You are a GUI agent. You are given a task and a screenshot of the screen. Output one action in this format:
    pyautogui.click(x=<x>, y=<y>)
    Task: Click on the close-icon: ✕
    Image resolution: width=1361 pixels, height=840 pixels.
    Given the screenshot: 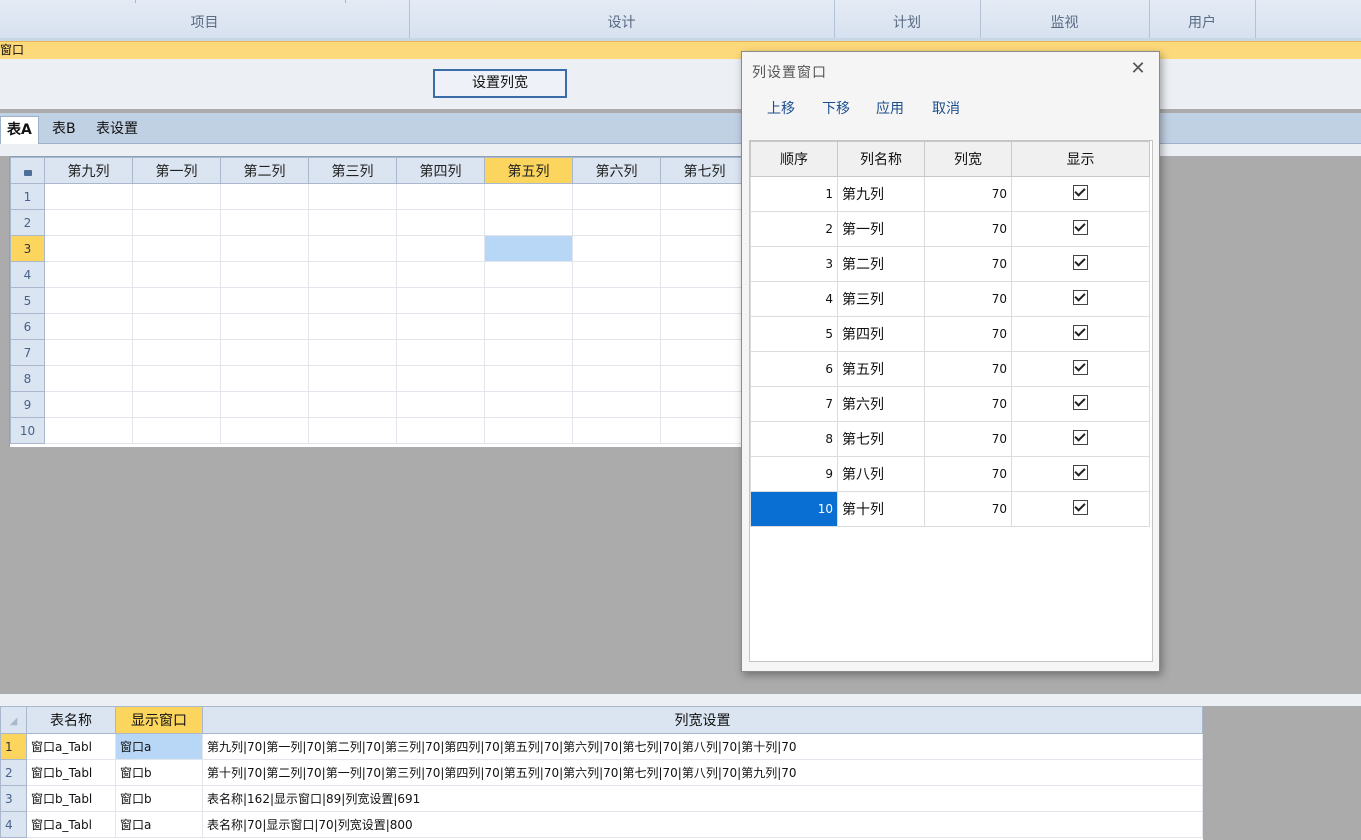 What is the action you would take?
    pyautogui.click(x=1138, y=69)
    